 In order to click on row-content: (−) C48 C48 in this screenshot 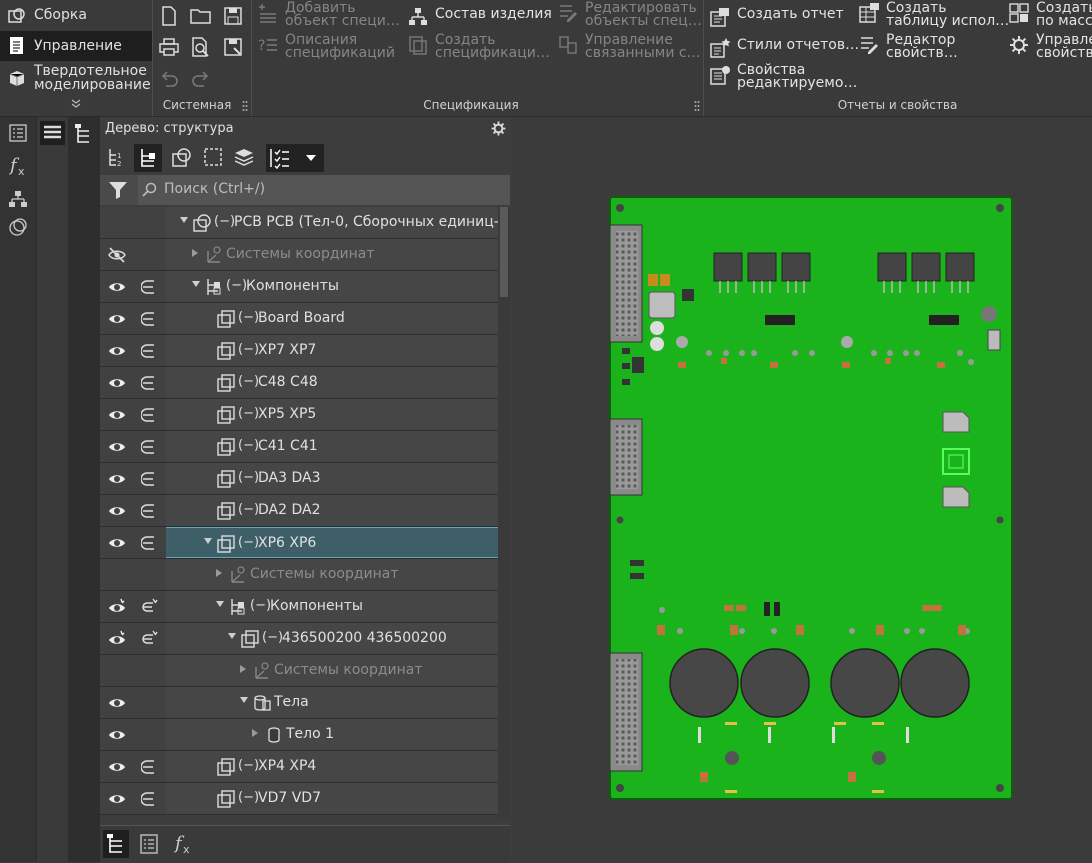, I will do `click(332, 382)`.